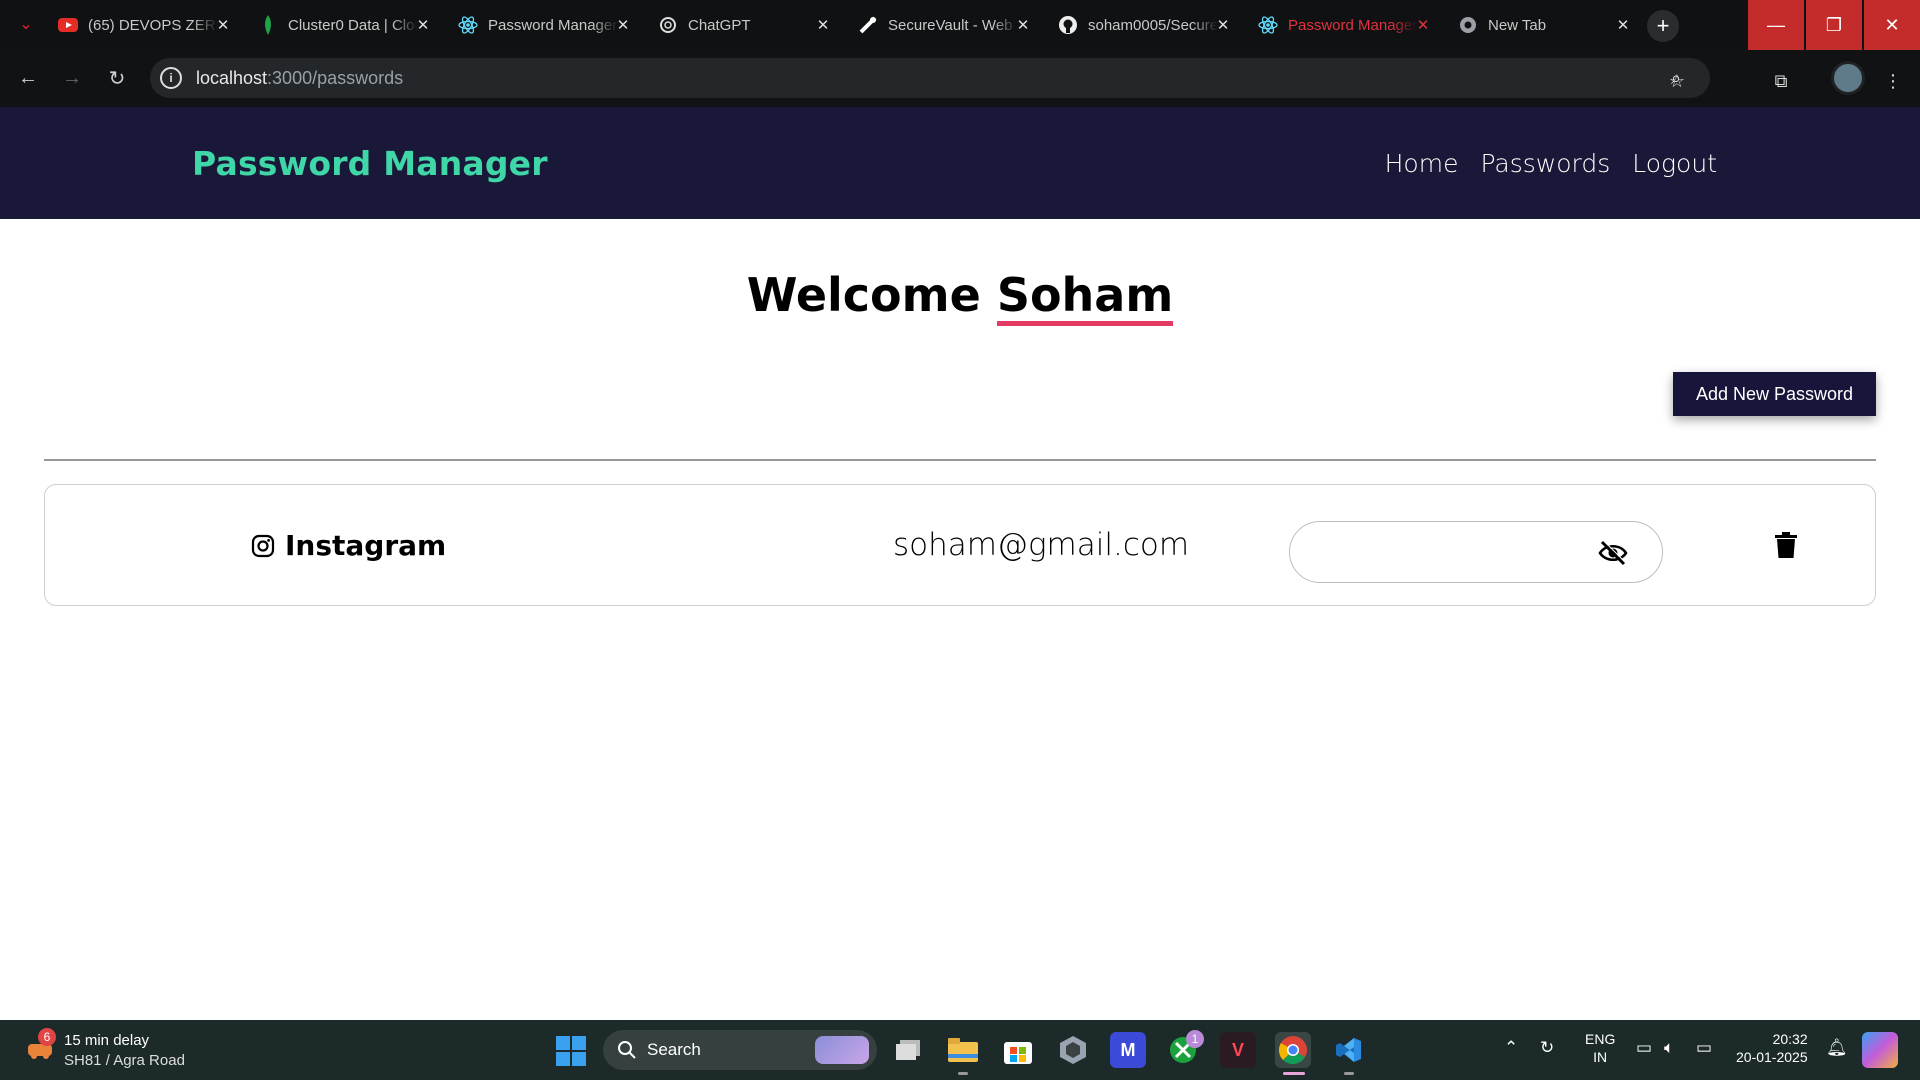 The width and height of the screenshot is (1920, 1080). Describe the element at coordinates (1674, 163) in the screenshot. I see `nav-logout-link: Logout` at that location.